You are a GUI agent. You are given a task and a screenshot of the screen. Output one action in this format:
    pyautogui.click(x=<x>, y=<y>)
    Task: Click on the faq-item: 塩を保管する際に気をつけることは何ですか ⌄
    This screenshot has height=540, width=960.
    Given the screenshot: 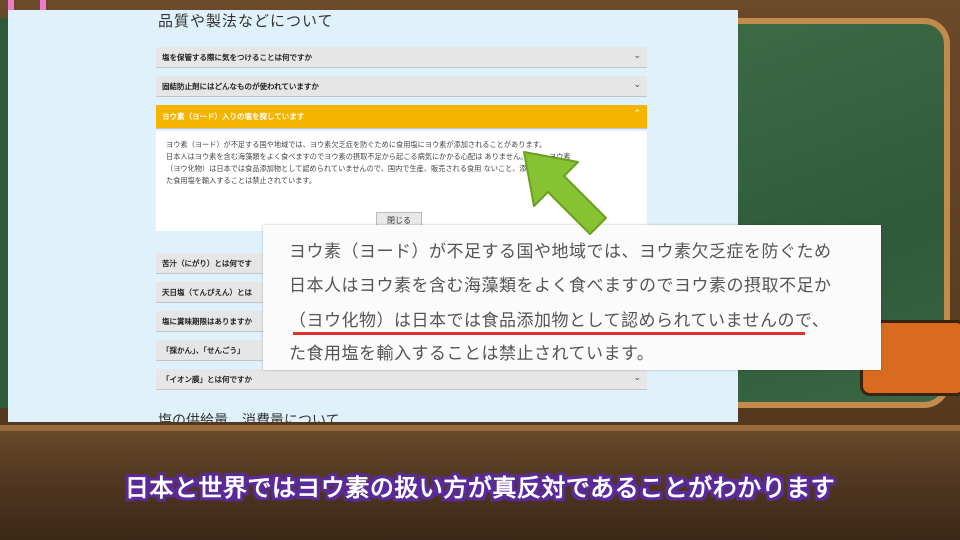 What is the action you would take?
    pyautogui.click(x=401, y=57)
    